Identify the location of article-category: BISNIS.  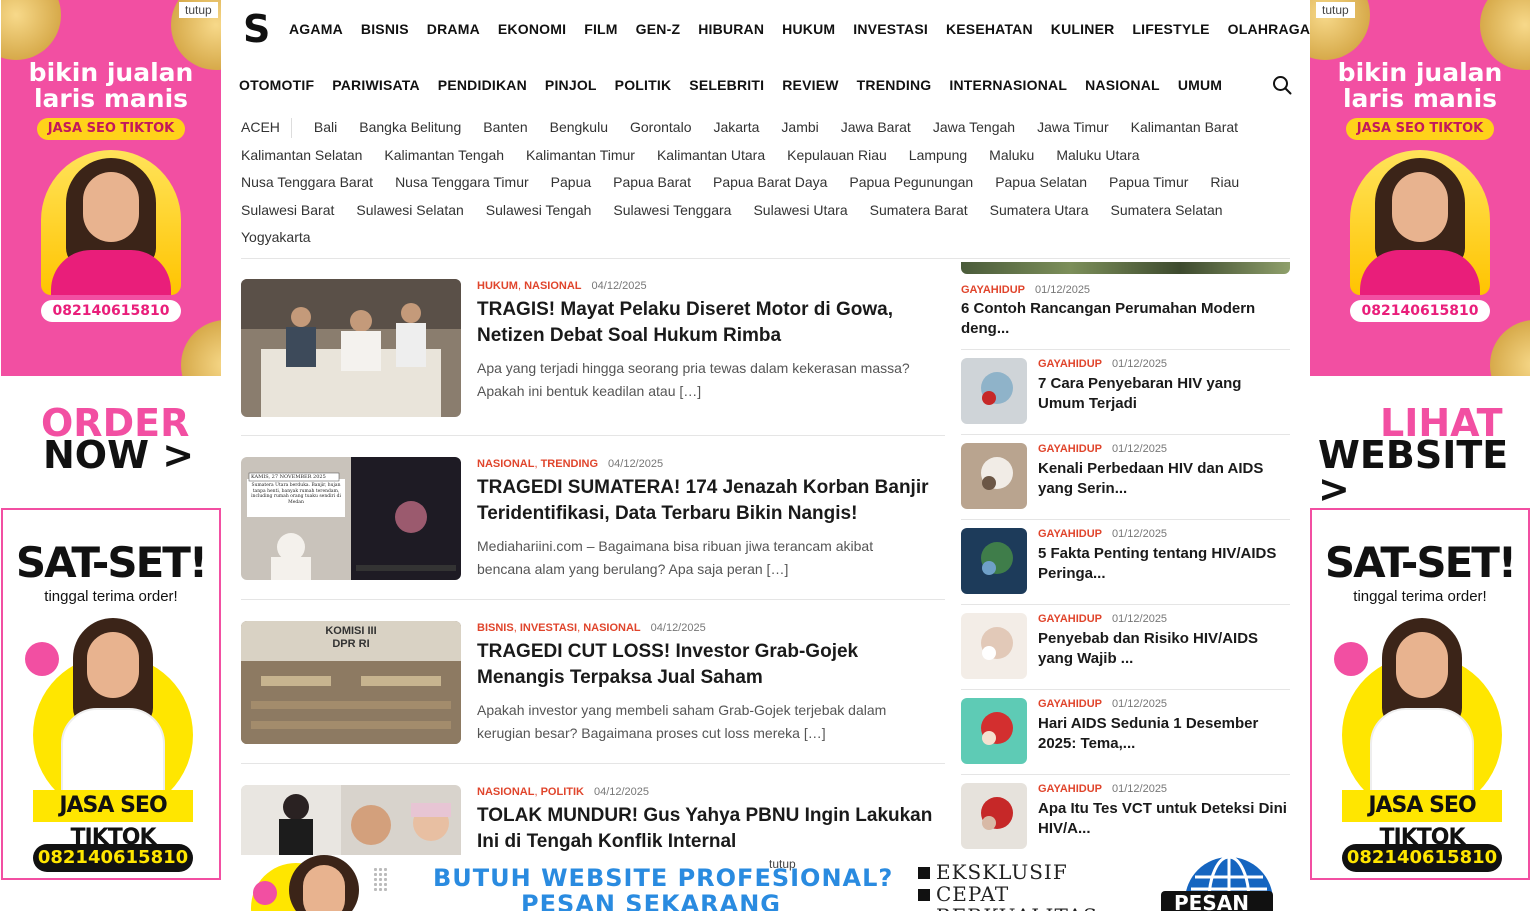
(495, 628).